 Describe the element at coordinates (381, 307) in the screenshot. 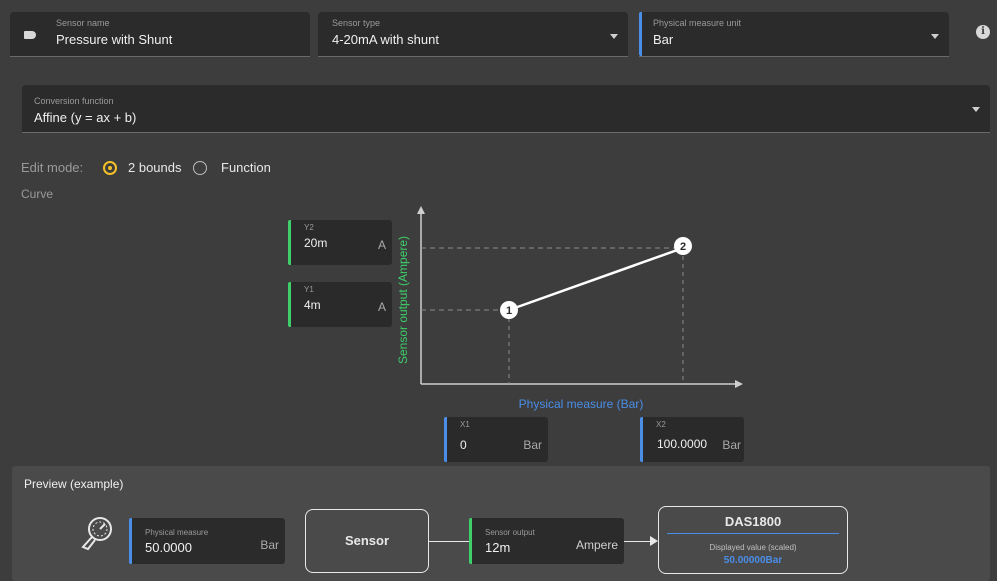

I see `y1-unit: A` at that location.